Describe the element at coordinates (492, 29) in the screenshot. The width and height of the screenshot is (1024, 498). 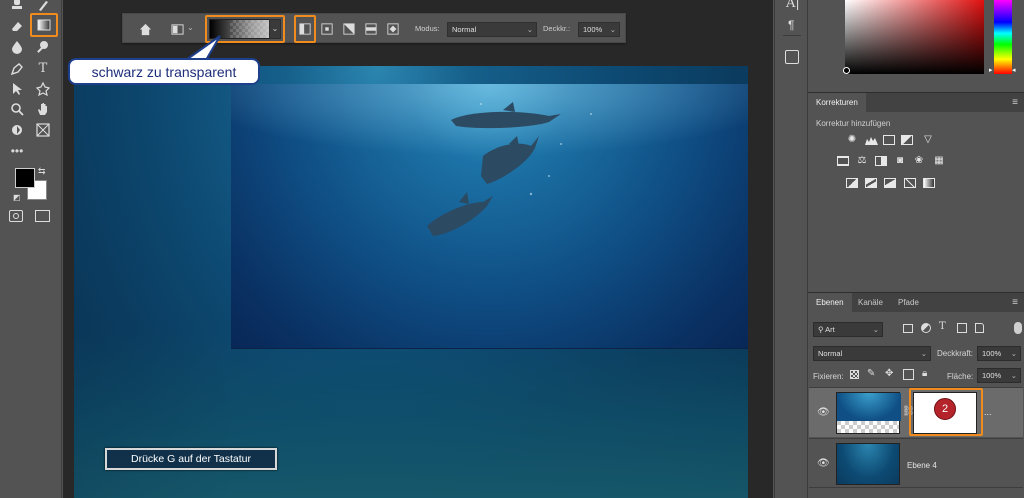
I see `blend-mode-select: Normal ⌄` at that location.